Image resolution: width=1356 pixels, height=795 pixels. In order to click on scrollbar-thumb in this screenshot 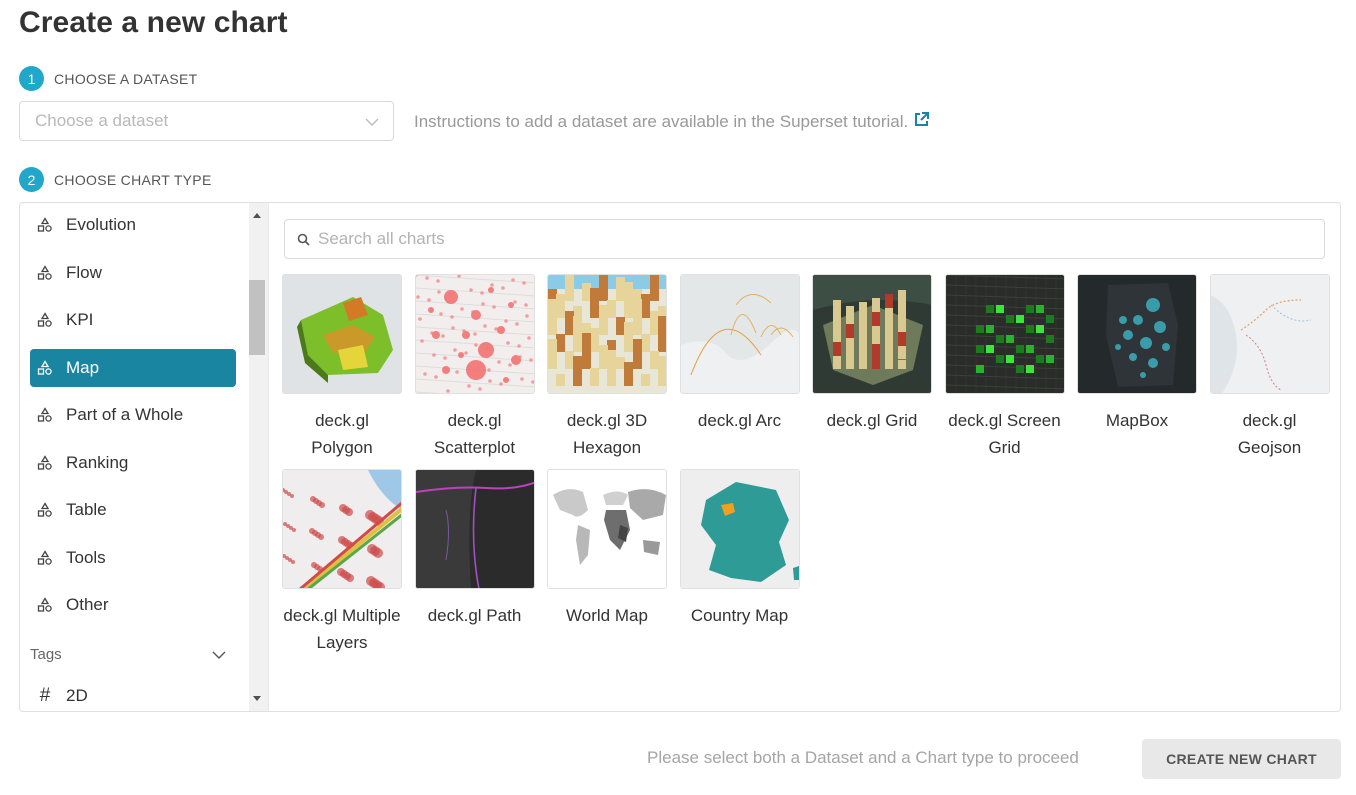, I will do `click(257, 317)`.